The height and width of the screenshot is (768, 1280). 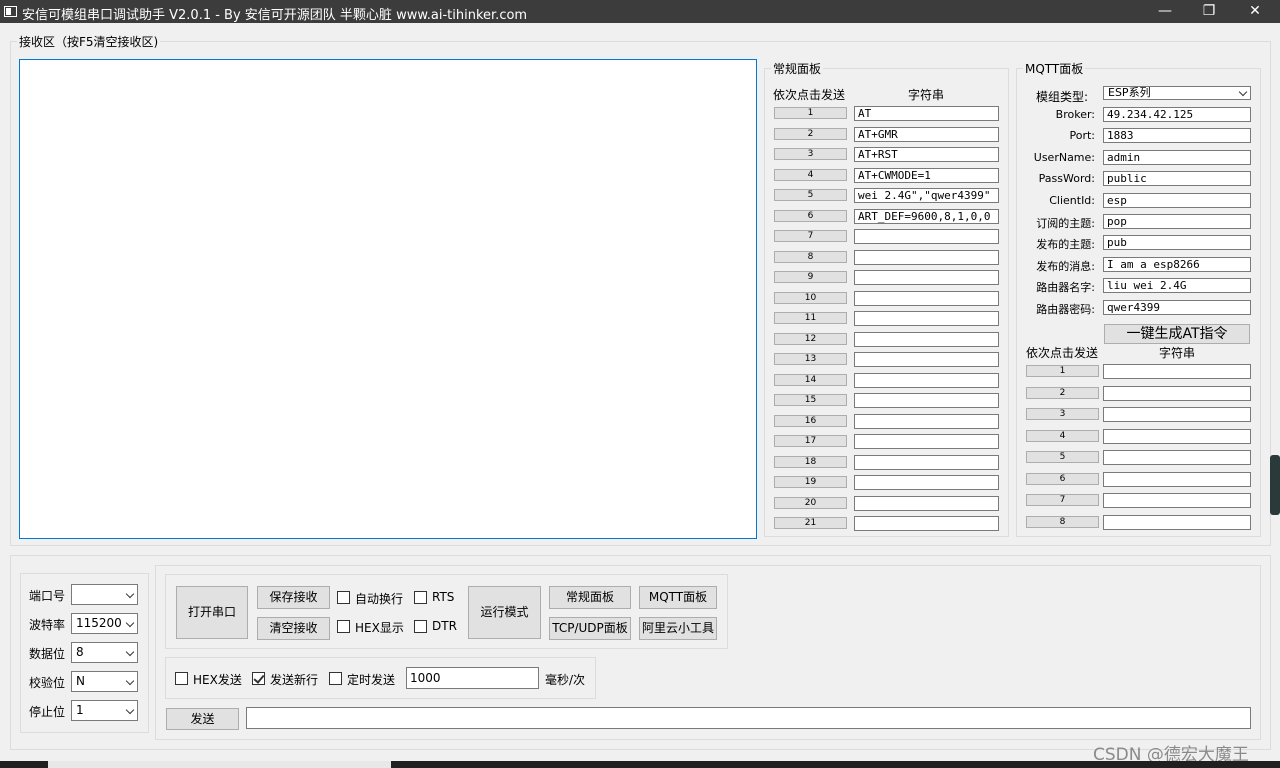 What do you see at coordinates (1177, 136) in the screenshot?
I see `mqtt-field-input: 1883` at bounding box center [1177, 136].